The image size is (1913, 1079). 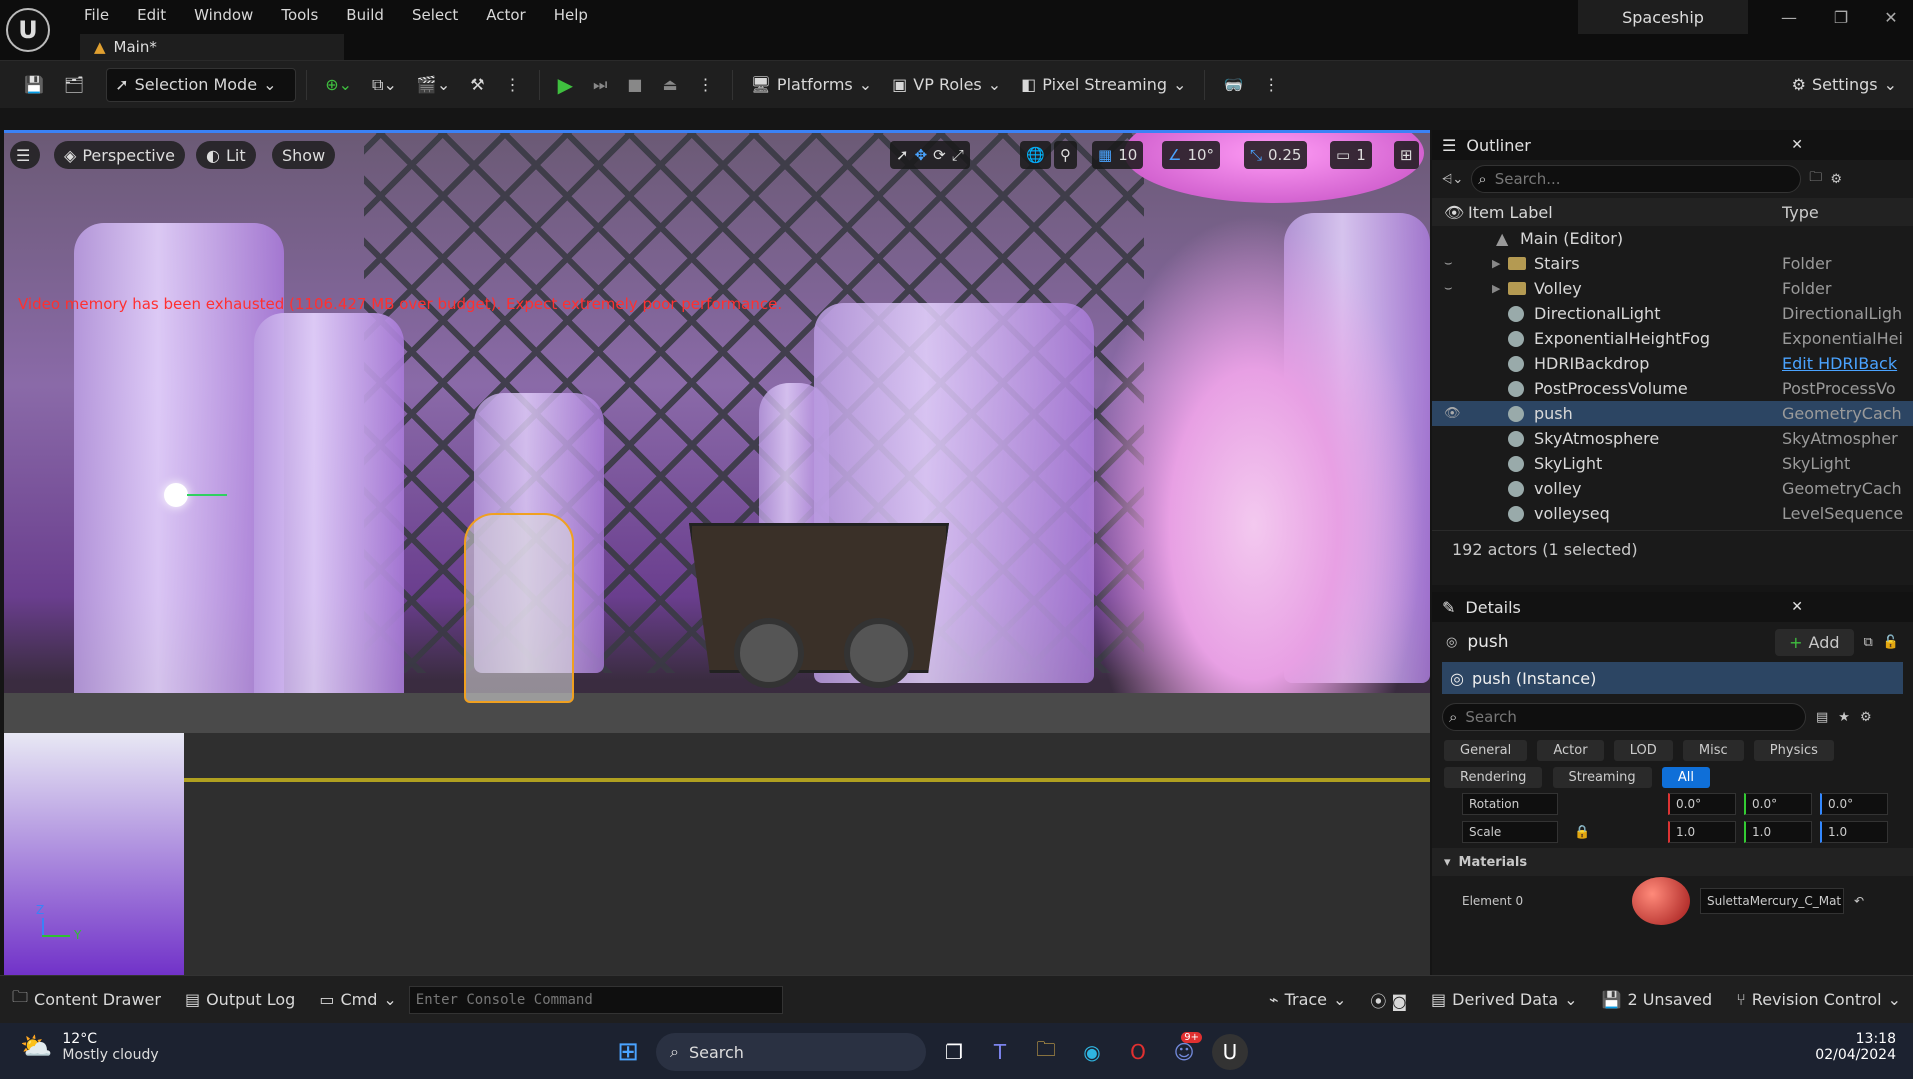 I want to click on rotation-dropdown: Rotation, so click(x=1510, y=804).